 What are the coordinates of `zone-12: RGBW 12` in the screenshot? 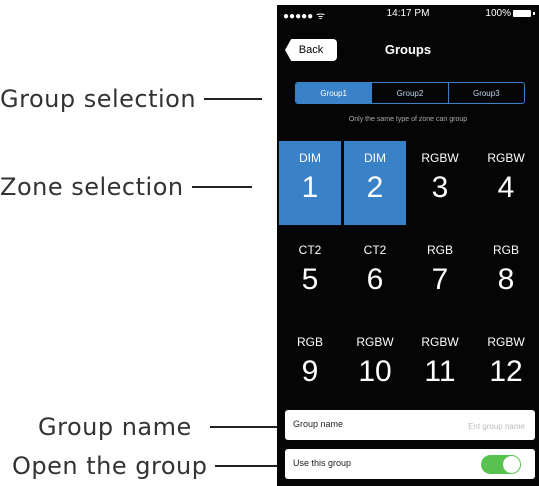 It's located at (506, 367).